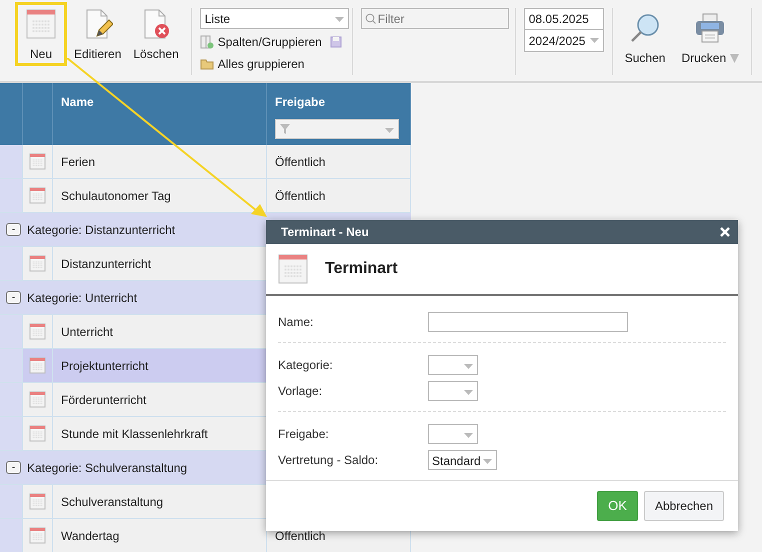  I want to click on table-cell-text: Unterricht, so click(87, 332).